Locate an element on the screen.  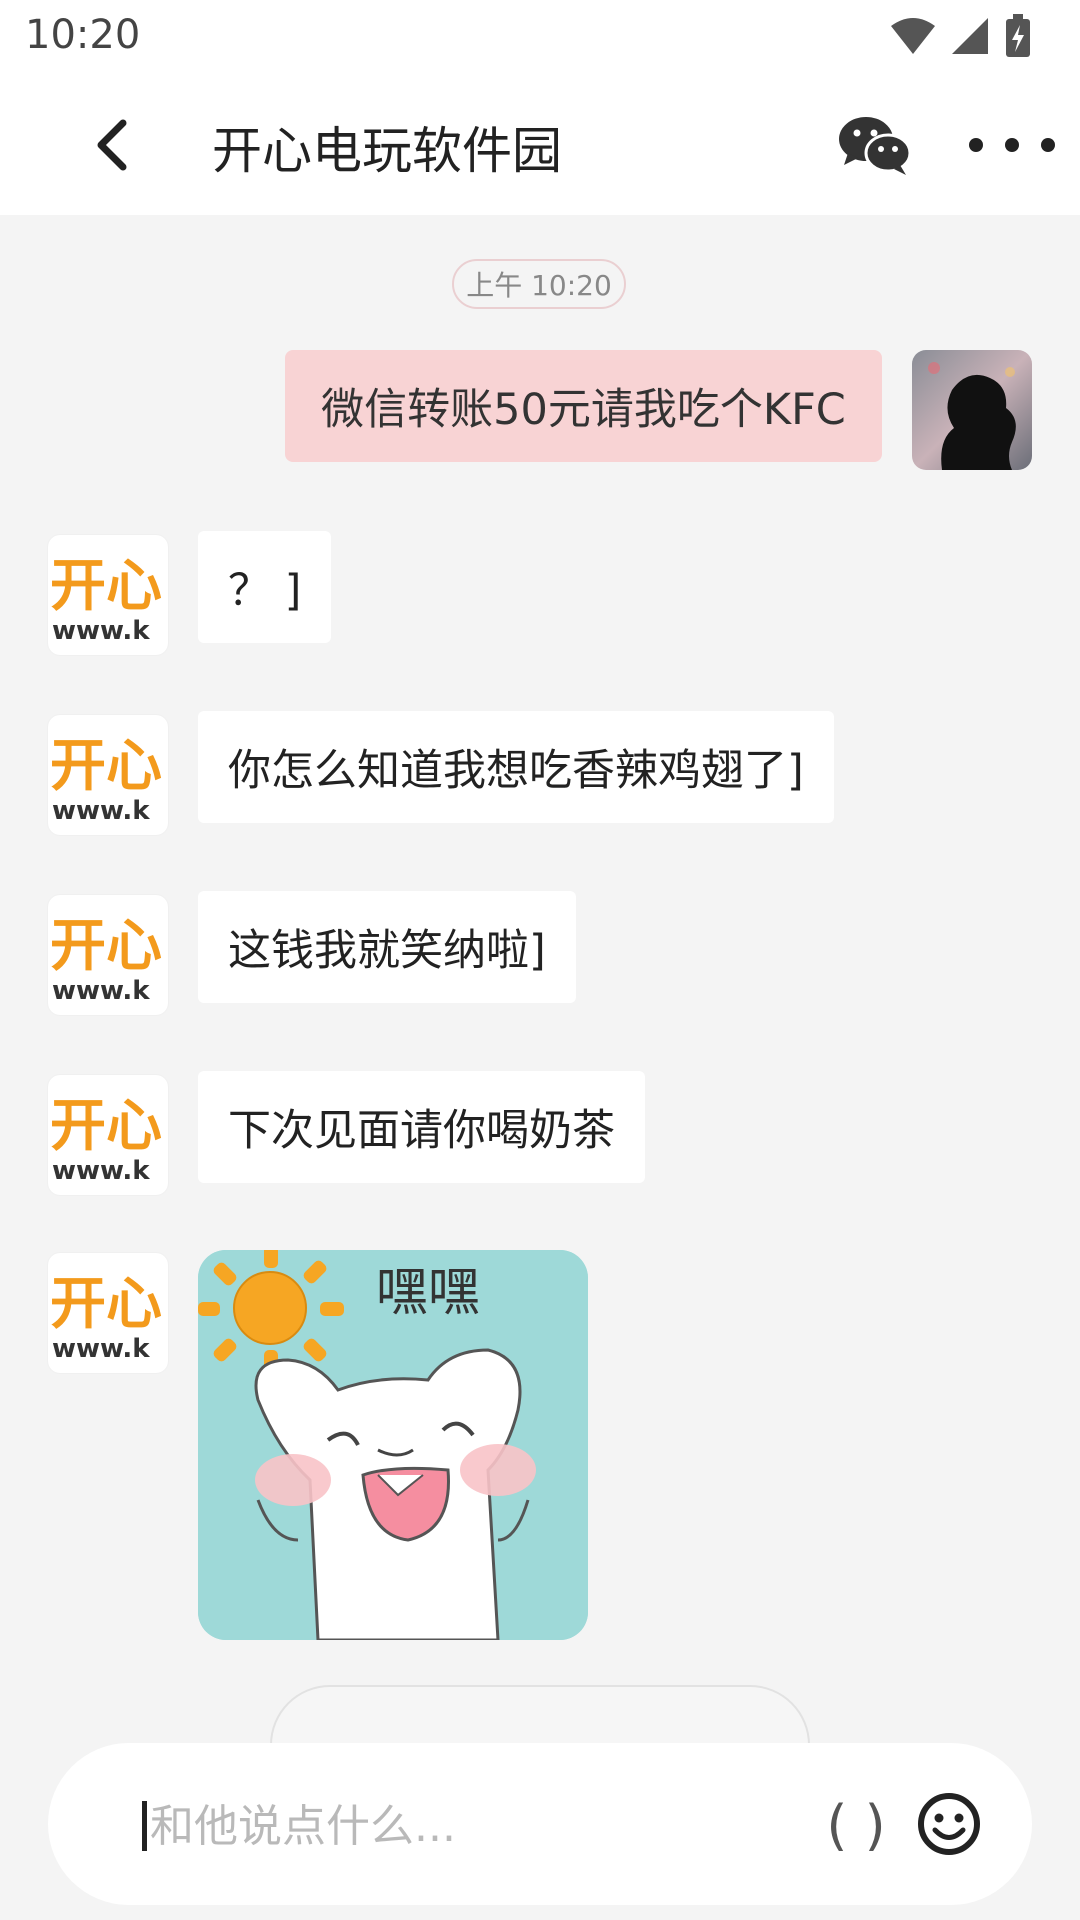
back-icon is located at coordinates (115, 145).